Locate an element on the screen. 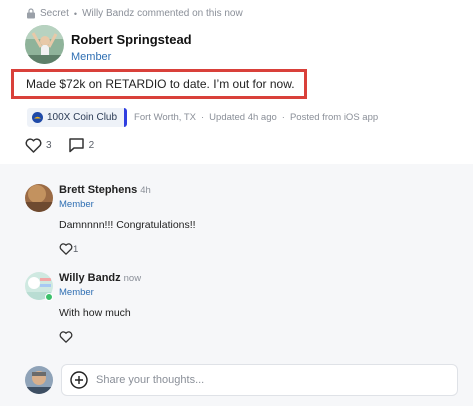 This screenshot has width=473, height=406. post-actions: 3 2 is located at coordinates (67, 145).